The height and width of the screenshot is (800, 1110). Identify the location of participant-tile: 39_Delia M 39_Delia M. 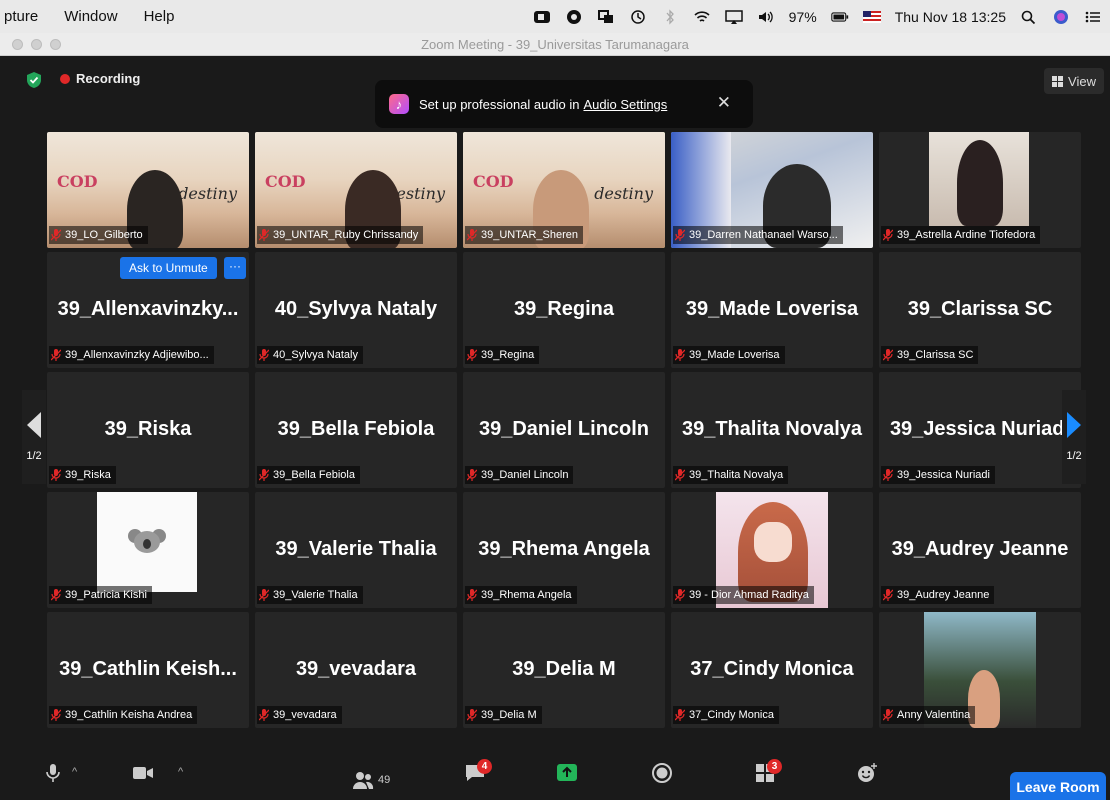
(564, 670).